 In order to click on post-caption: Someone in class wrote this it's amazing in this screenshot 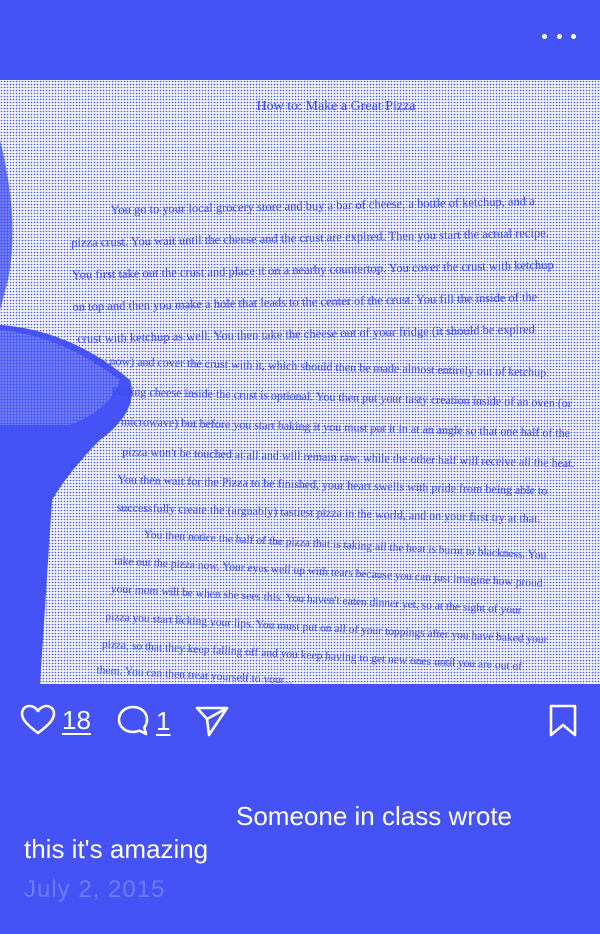, I will do `click(300, 833)`.